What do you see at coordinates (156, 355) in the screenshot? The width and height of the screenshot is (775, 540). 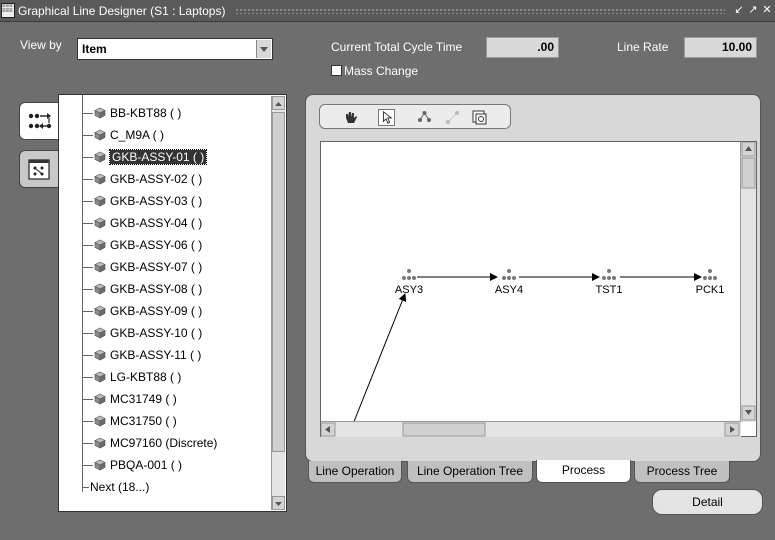 I see `tree-item-label: GKB-ASSY-11 ( )` at bounding box center [156, 355].